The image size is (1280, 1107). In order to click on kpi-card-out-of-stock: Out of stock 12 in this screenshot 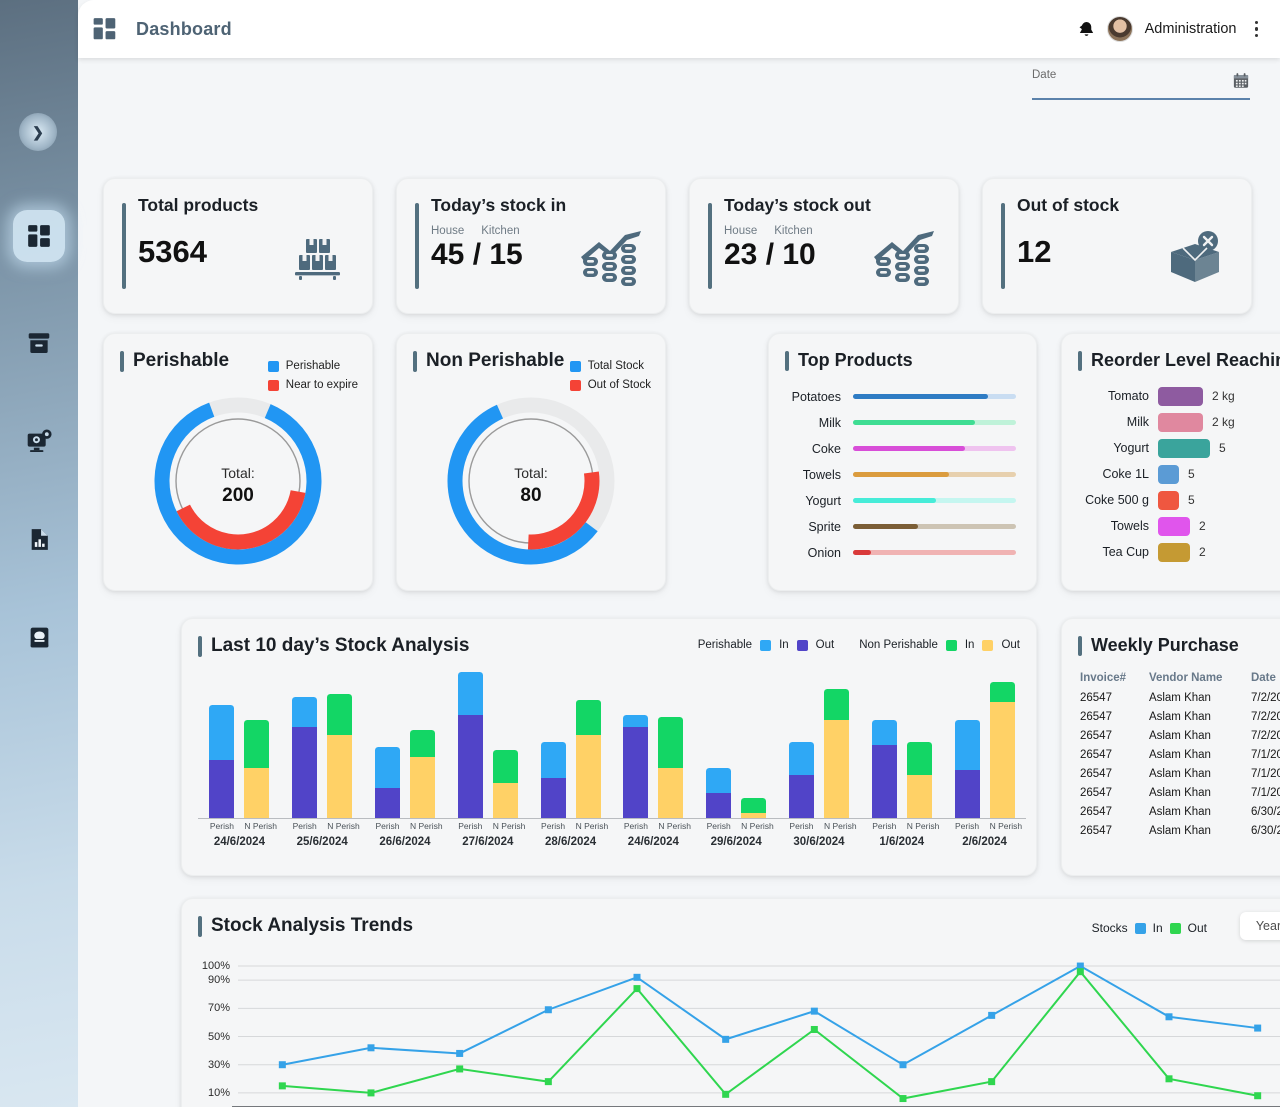, I will do `click(1117, 246)`.